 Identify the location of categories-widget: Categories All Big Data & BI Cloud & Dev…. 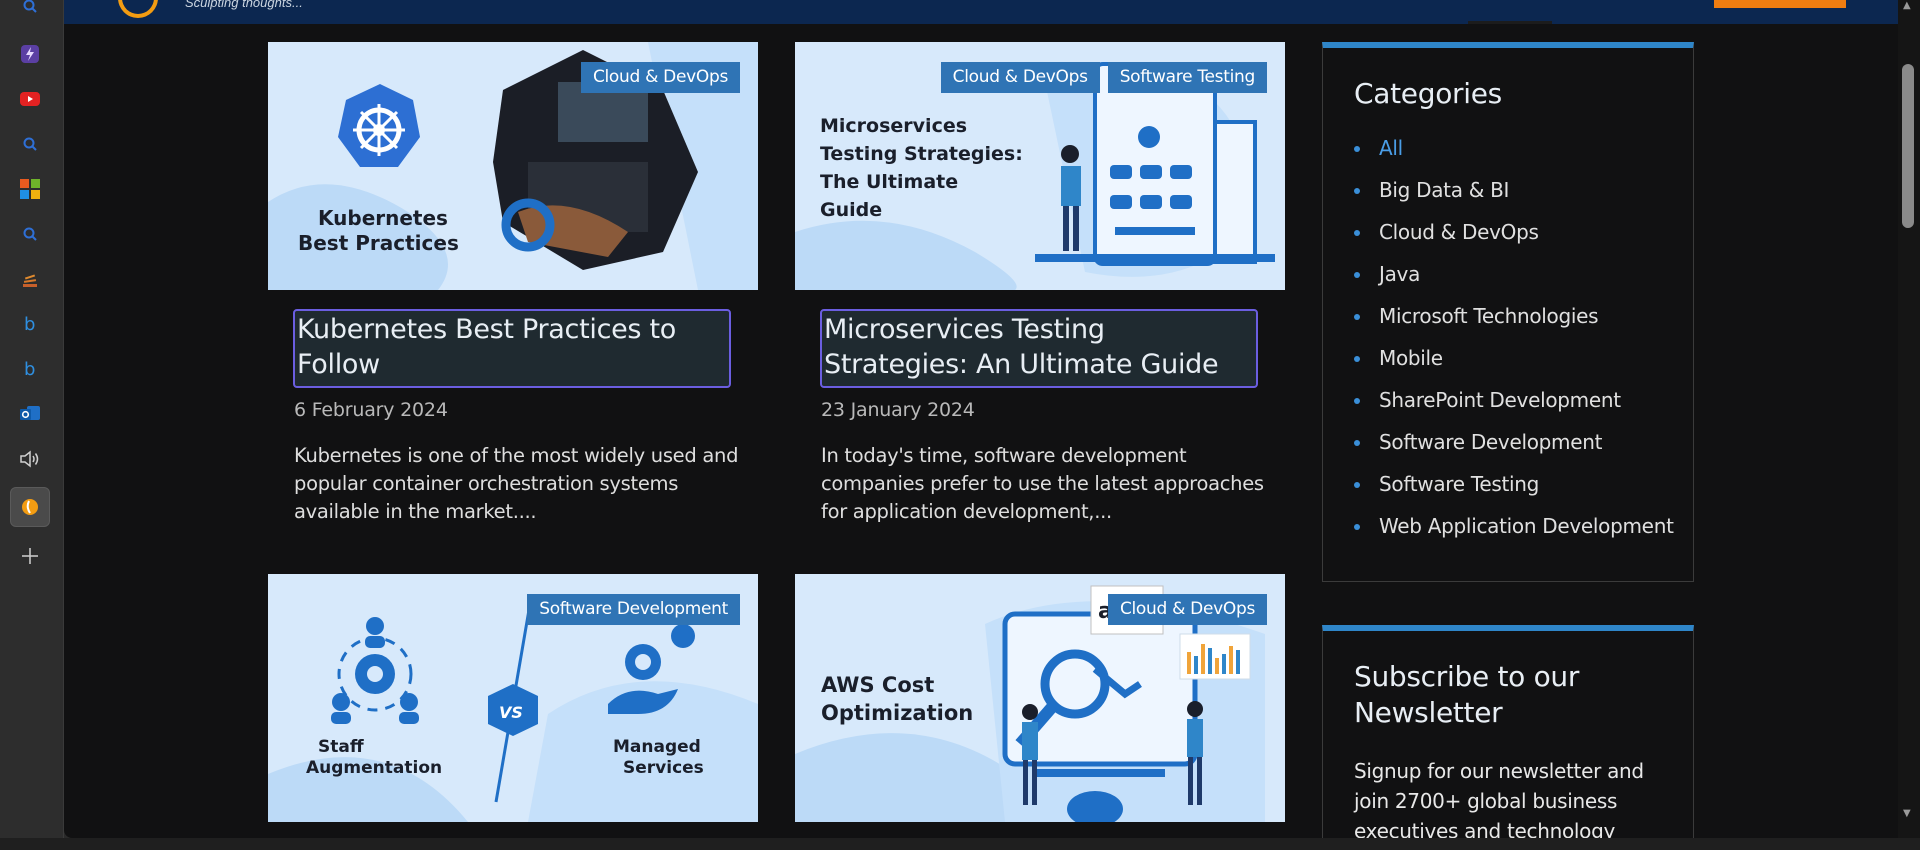
(1508, 312).